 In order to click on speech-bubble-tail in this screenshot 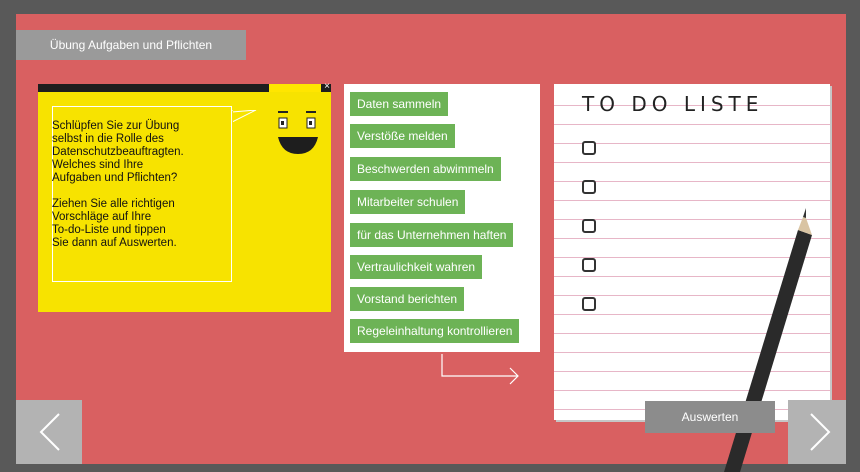, I will do `click(244, 116)`.